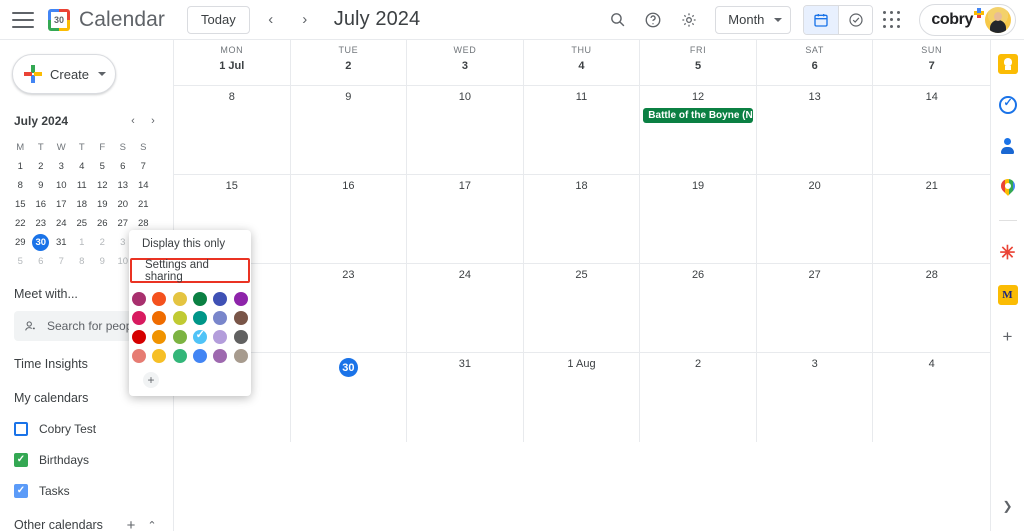 Image resolution: width=1024 pixels, height=531 pixels. Describe the element at coordinates (23, 19) in the screenshot. I see `main-menu-icon` at that location.